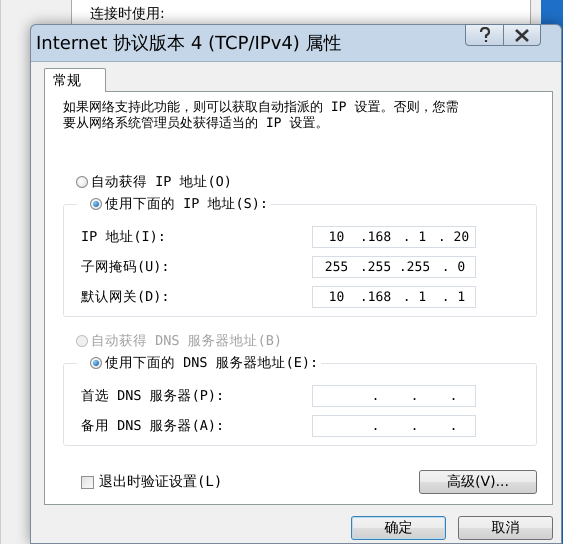  Describe the element at coordinates (189, 43) in the screenshot. I see `window-title: Internet 协议版本 4 (TCP/IPv4) 属性` at that location.